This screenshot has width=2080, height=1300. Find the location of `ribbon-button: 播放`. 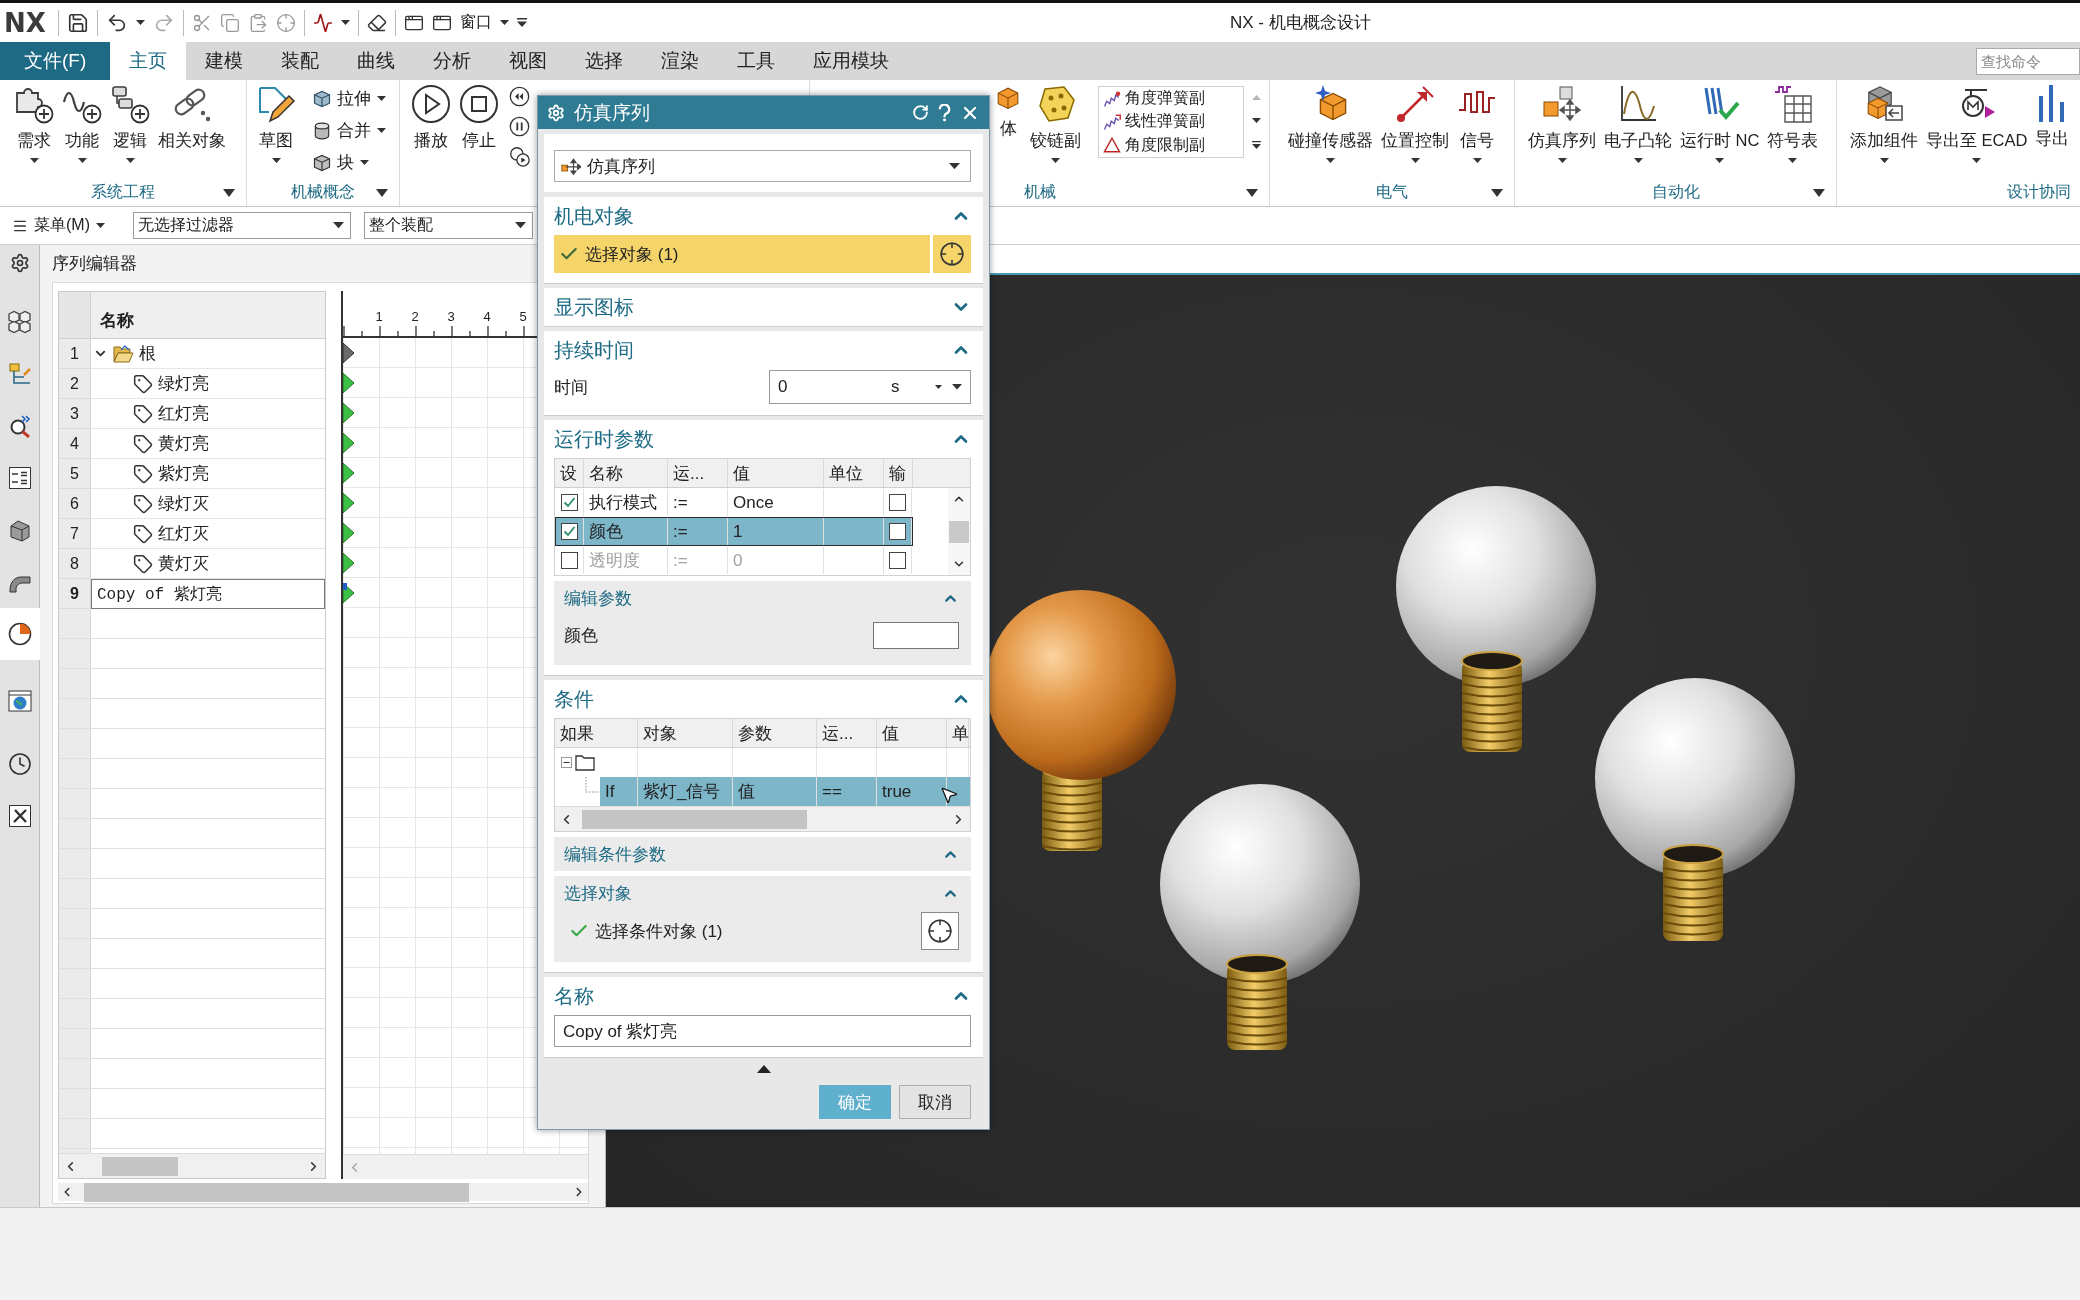

ribbon-button: 播放 is located at coordinates (431, 118).